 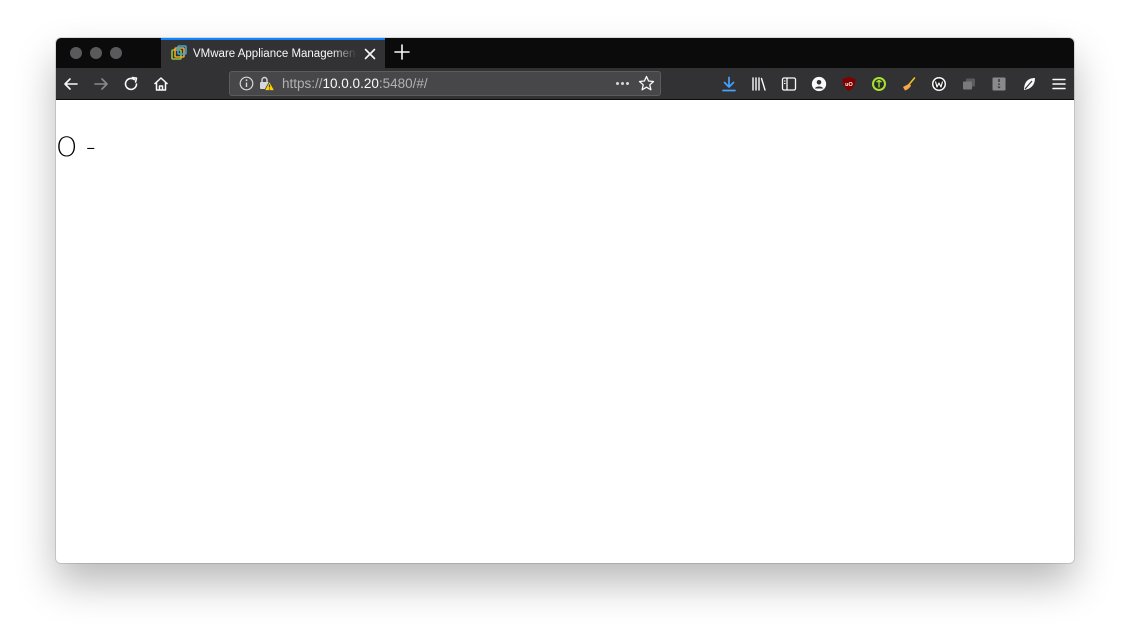 What do you see at coordinates (179, 52) in the screenshot?
I see `vmware-favicon-icon` at bounding box center [179, 52].